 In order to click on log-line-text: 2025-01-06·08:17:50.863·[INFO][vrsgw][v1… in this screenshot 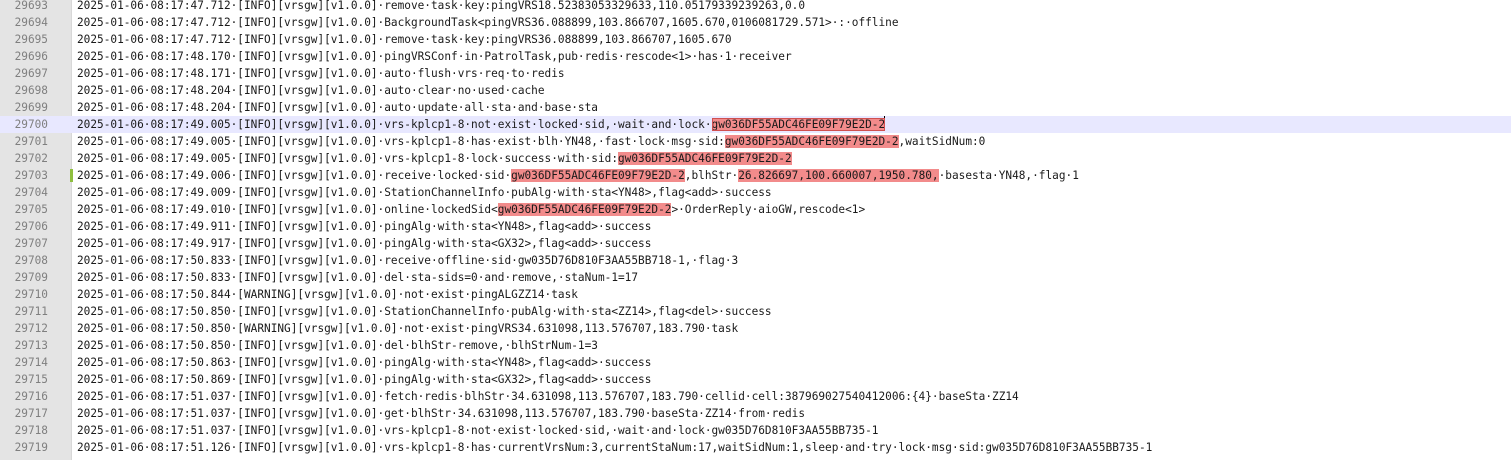, I will do `click(364, 362)`.